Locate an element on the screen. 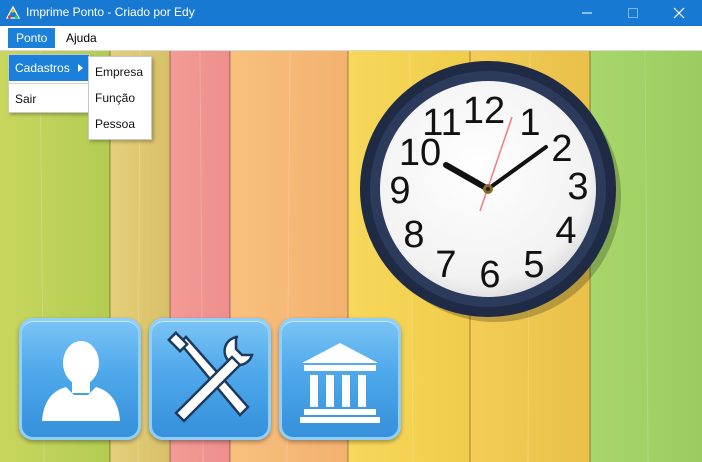 The height and width of the screenshot is (462, 702). svg-text: 5 is located at coordinates (533, 265).